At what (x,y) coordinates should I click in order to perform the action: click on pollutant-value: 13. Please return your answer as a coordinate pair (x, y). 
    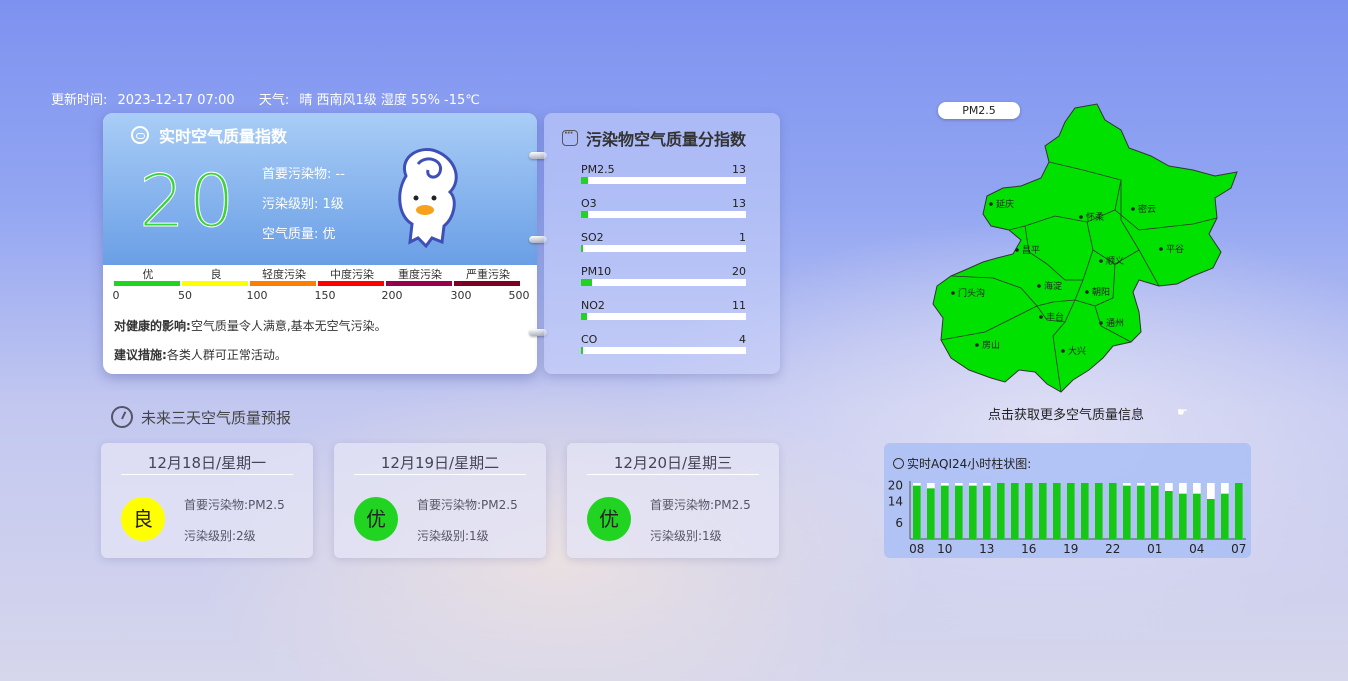
    Looking at the image, I should click on (739, 169).